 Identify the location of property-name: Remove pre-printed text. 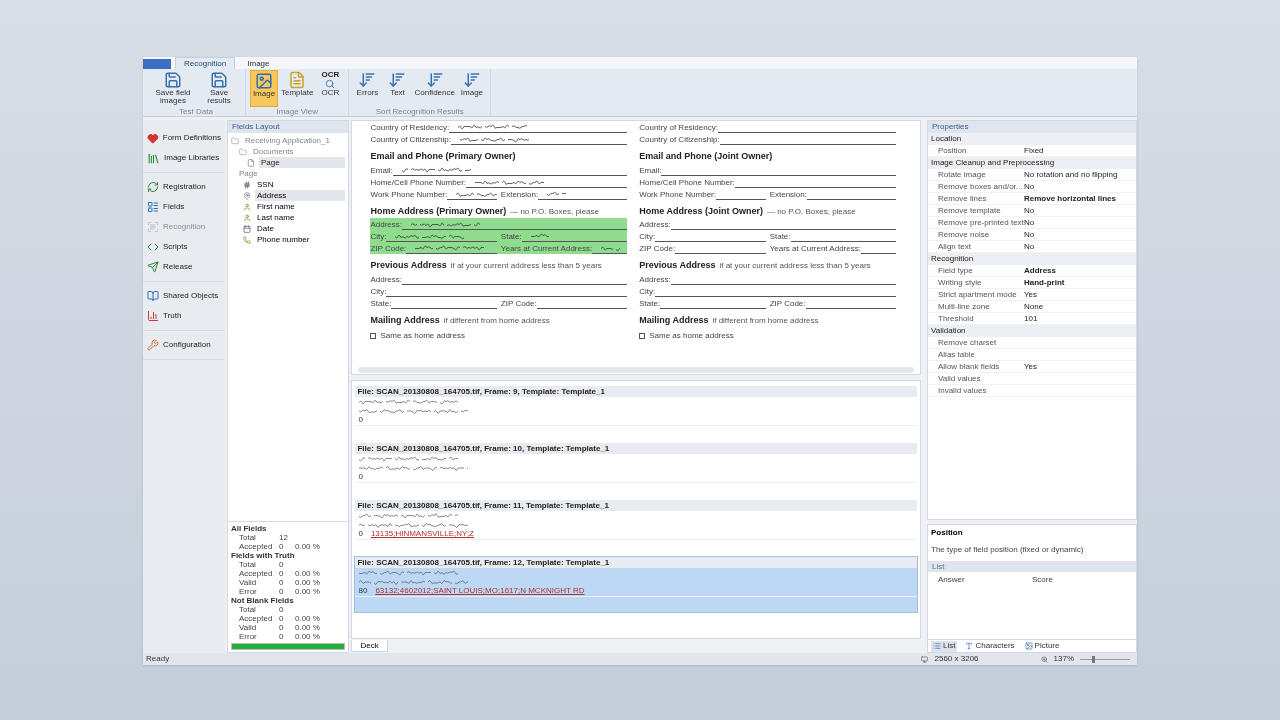
(980, 222).